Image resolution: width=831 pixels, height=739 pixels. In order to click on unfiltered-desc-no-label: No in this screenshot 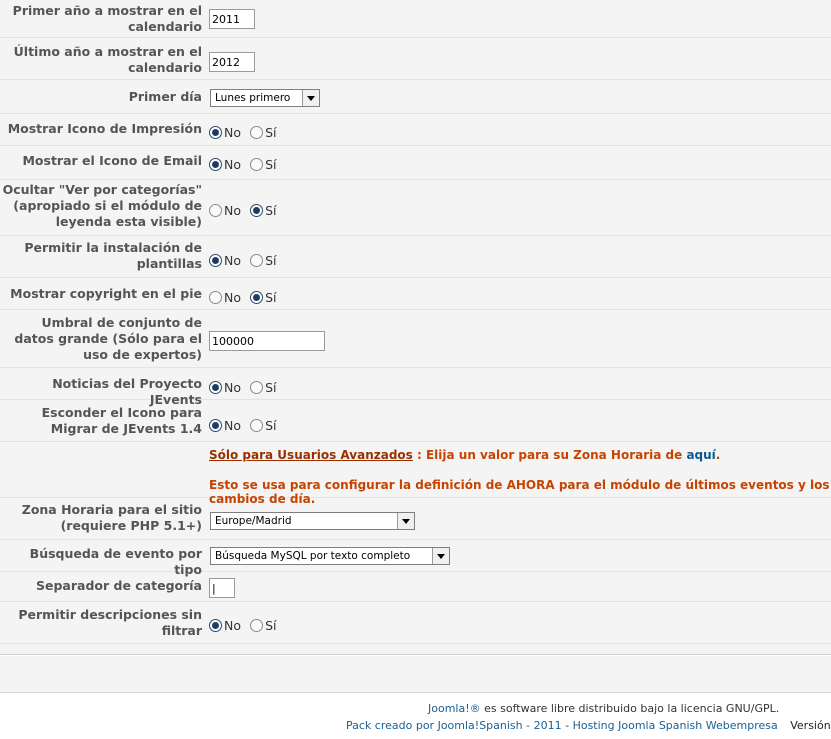, I will do `click(232, 625)`.